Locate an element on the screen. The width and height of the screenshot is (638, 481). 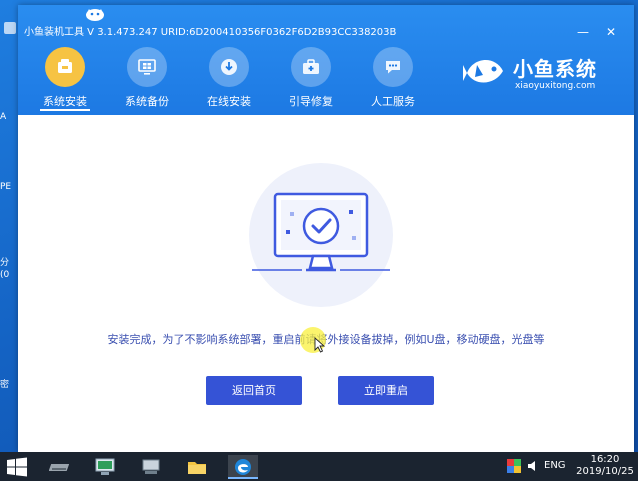
desktop-icon-label: 密 is located at coordinates (4, 385).